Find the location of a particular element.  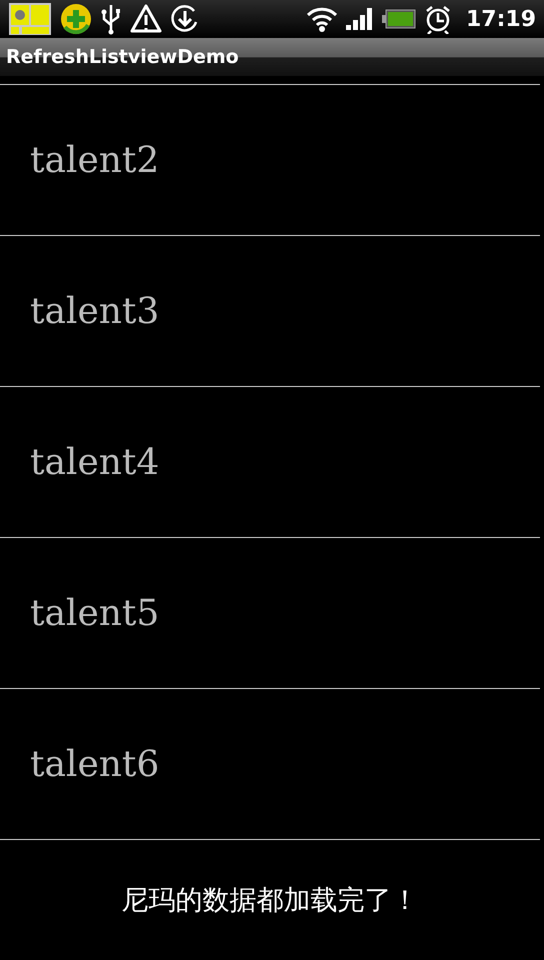

app-icon is located at coordinates (30, 19).